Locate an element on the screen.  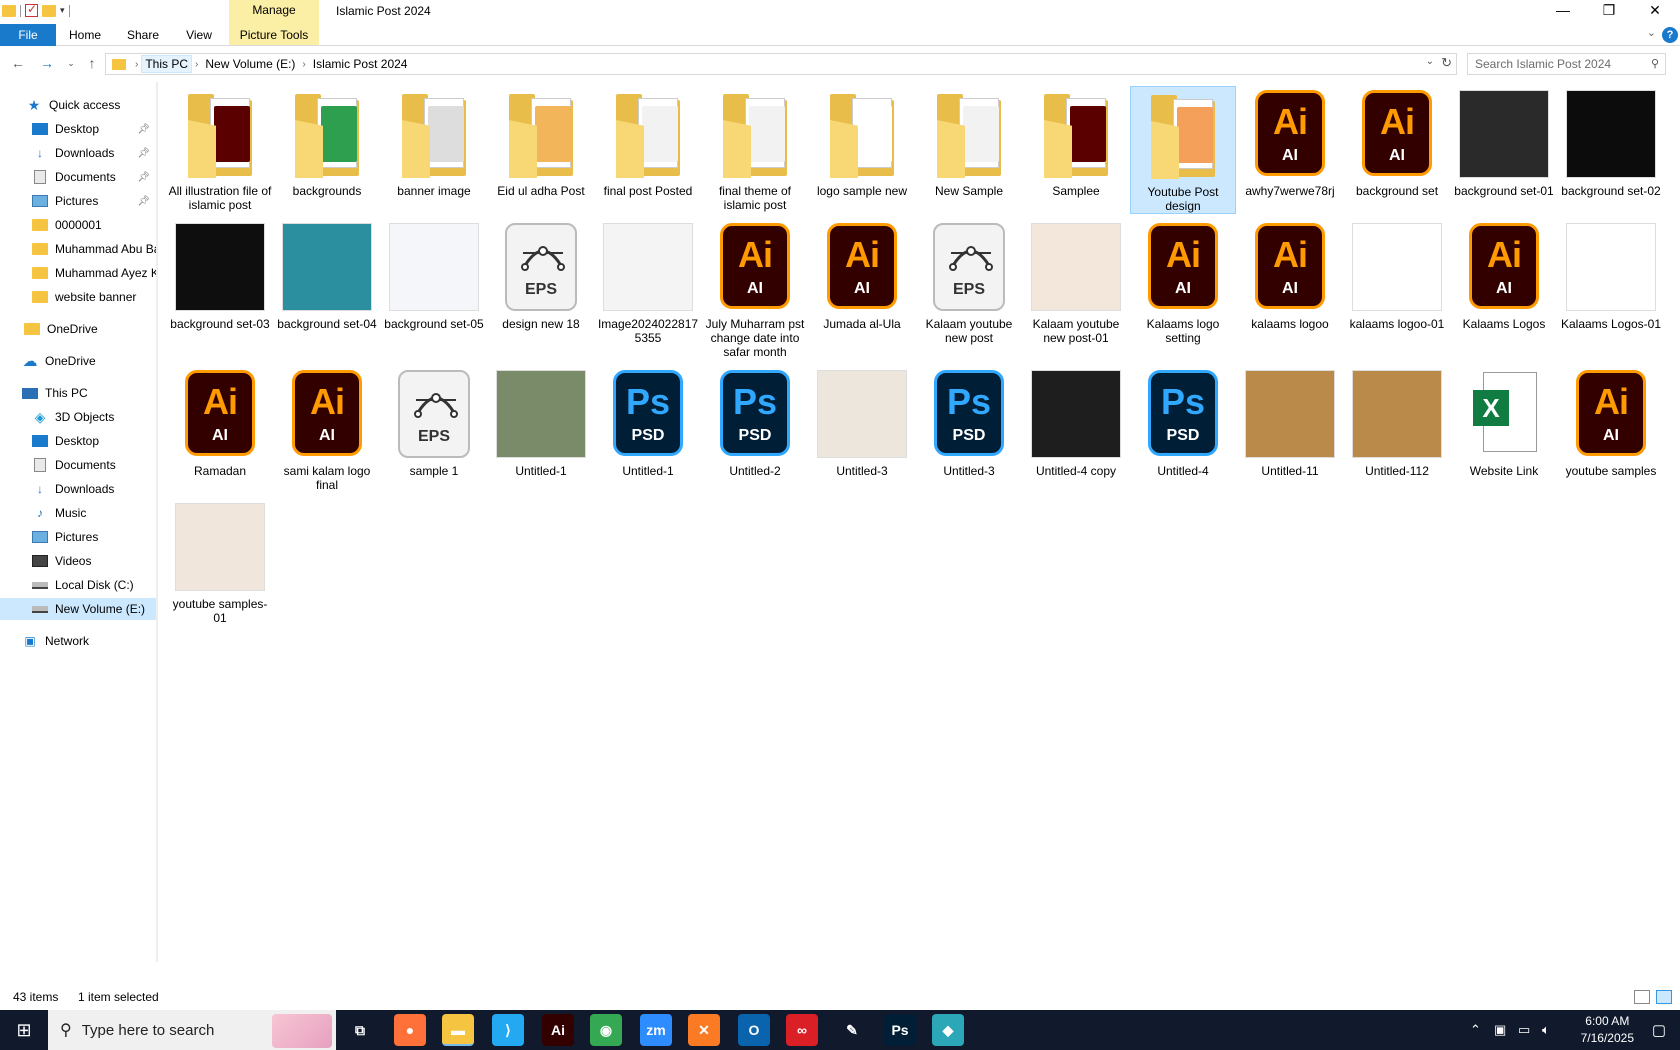
file-item: Ps PSD Untitled-4 is located at coordinates (1183, 430).